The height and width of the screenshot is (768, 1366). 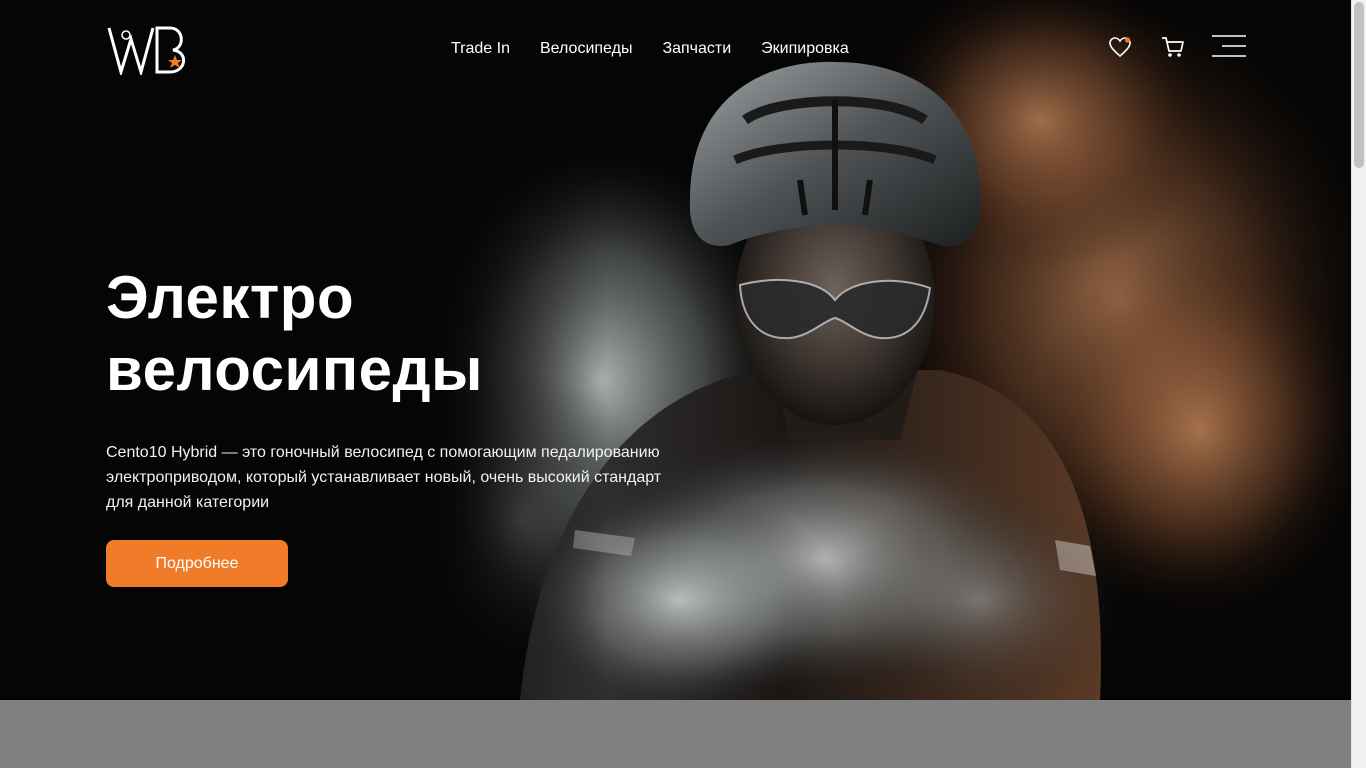 I want to click on nav-item-equipment: Экипировка, so click(x=805, y=49).